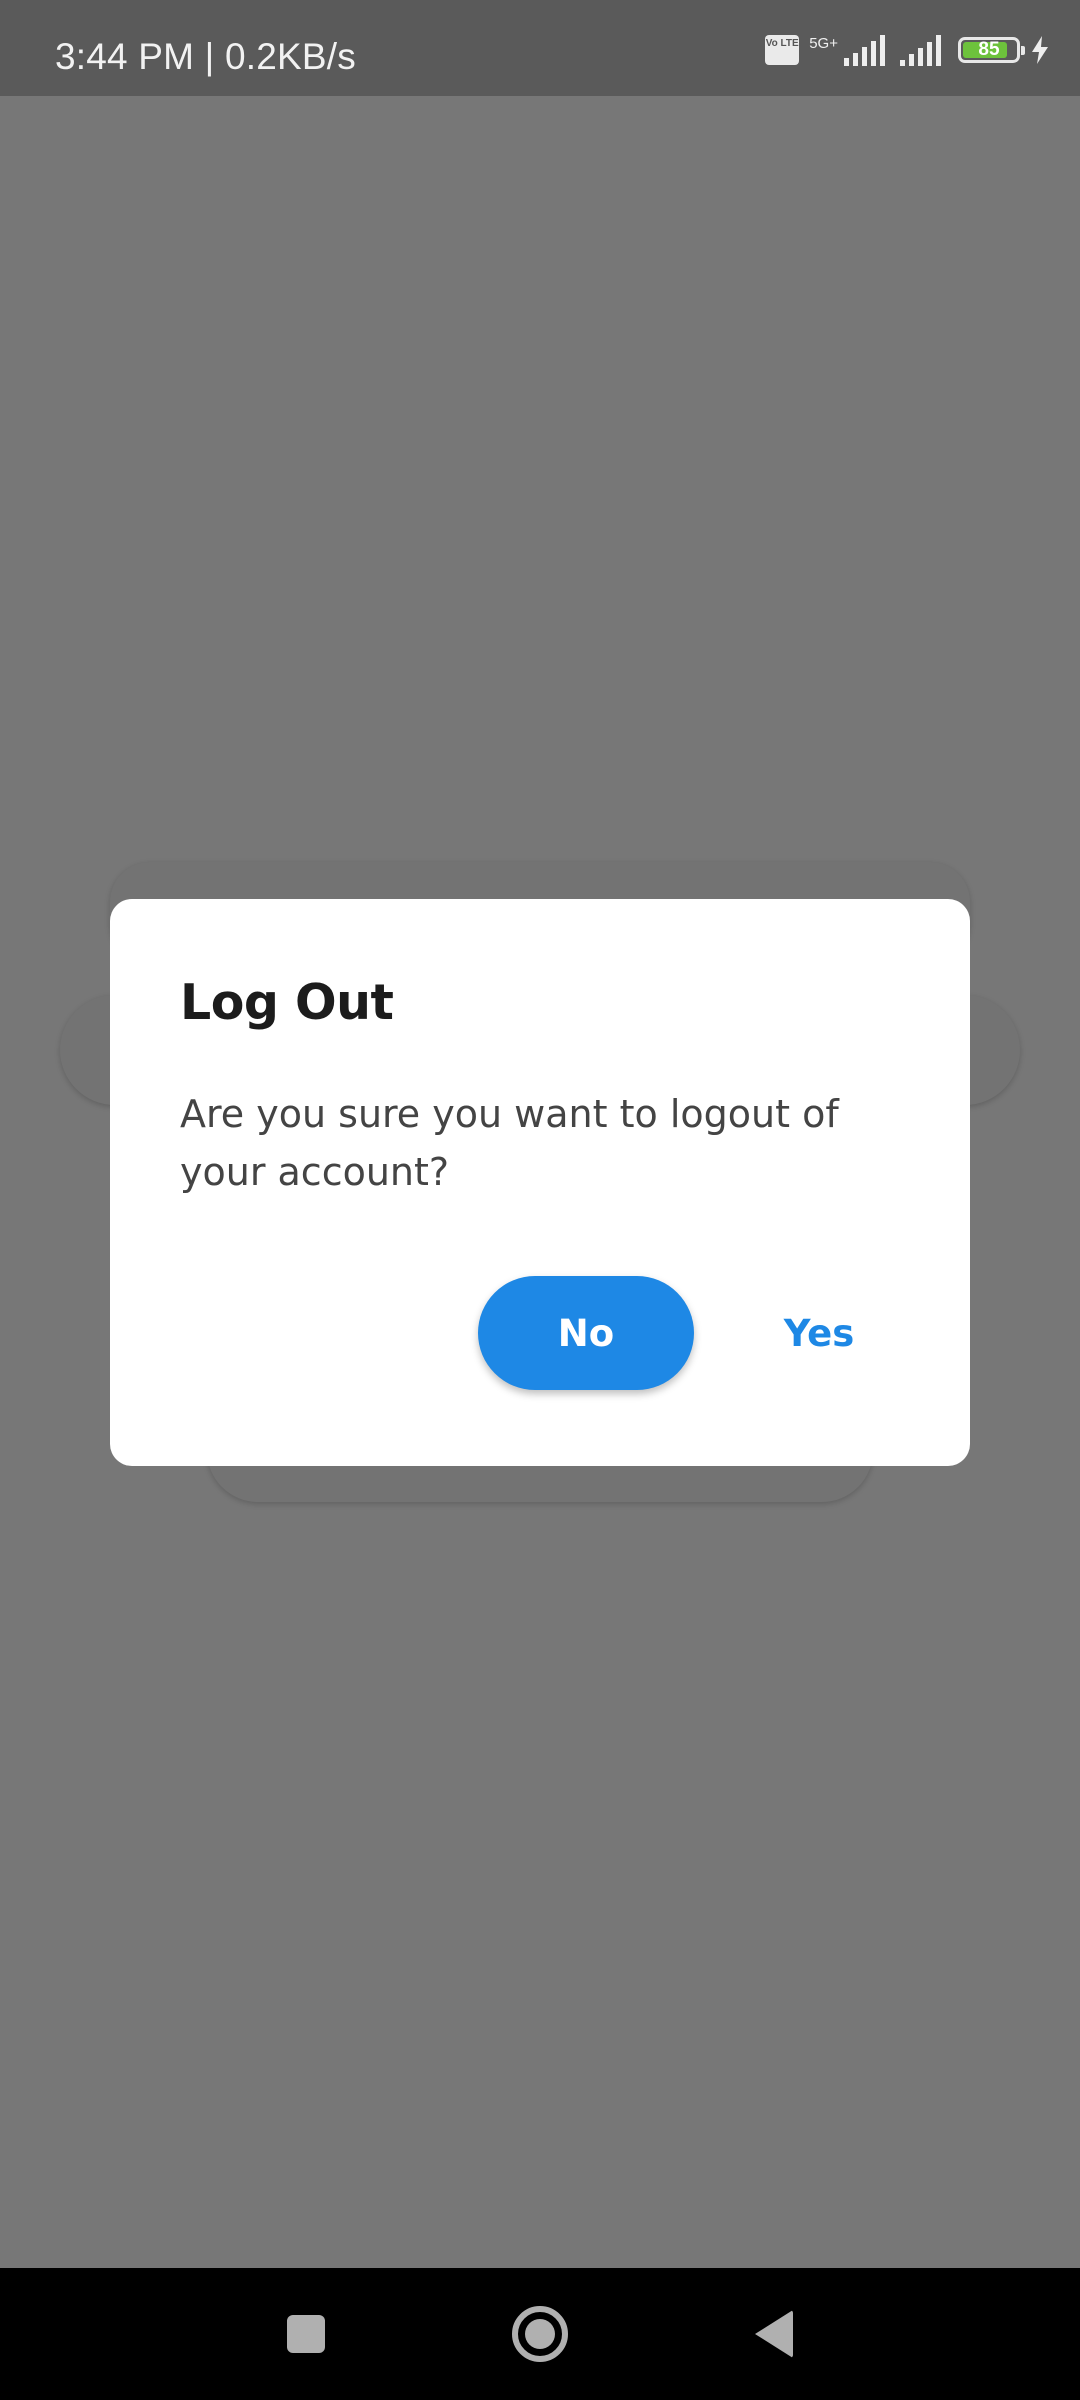  I want to click on charging-icon, so click(1040, 50).